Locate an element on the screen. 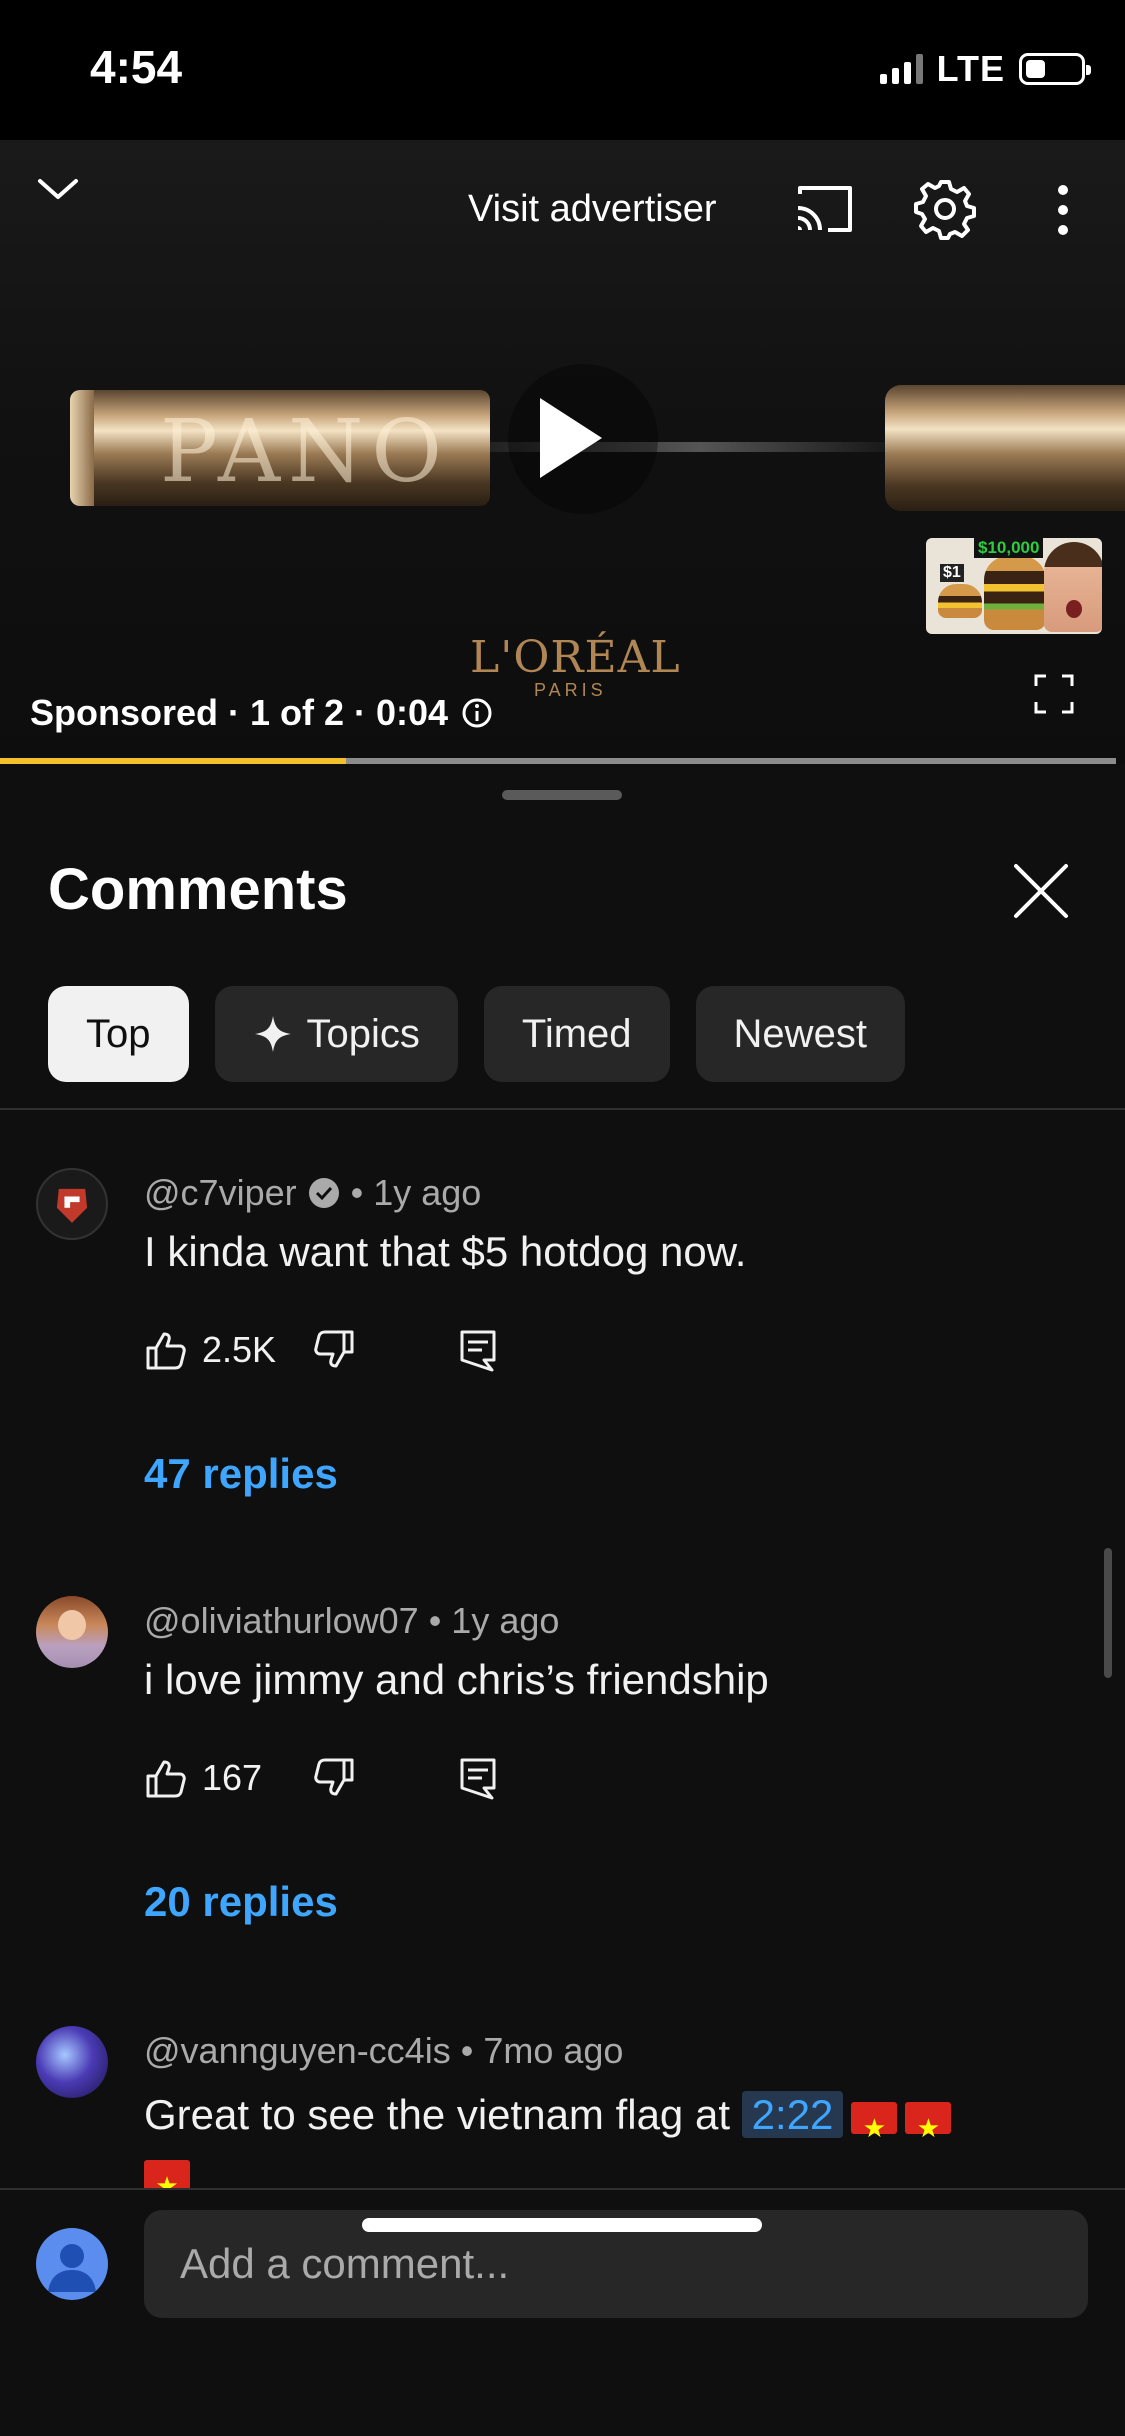 The width and height of the screenshot is (1125, 2436). chip-newest-label: Newest is located at coordinates (800, 1033).